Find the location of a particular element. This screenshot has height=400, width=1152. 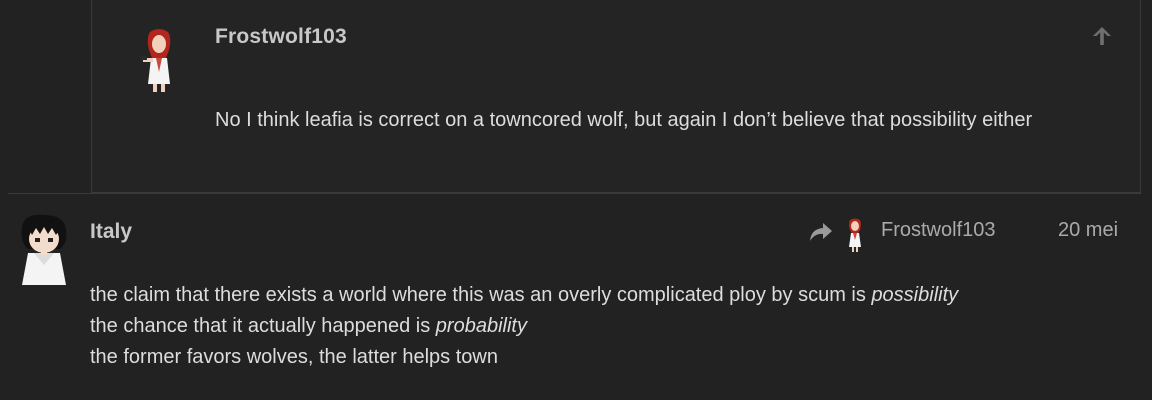

post-line-text: the chance that it actually happened is is located at coordinates (263, 326).